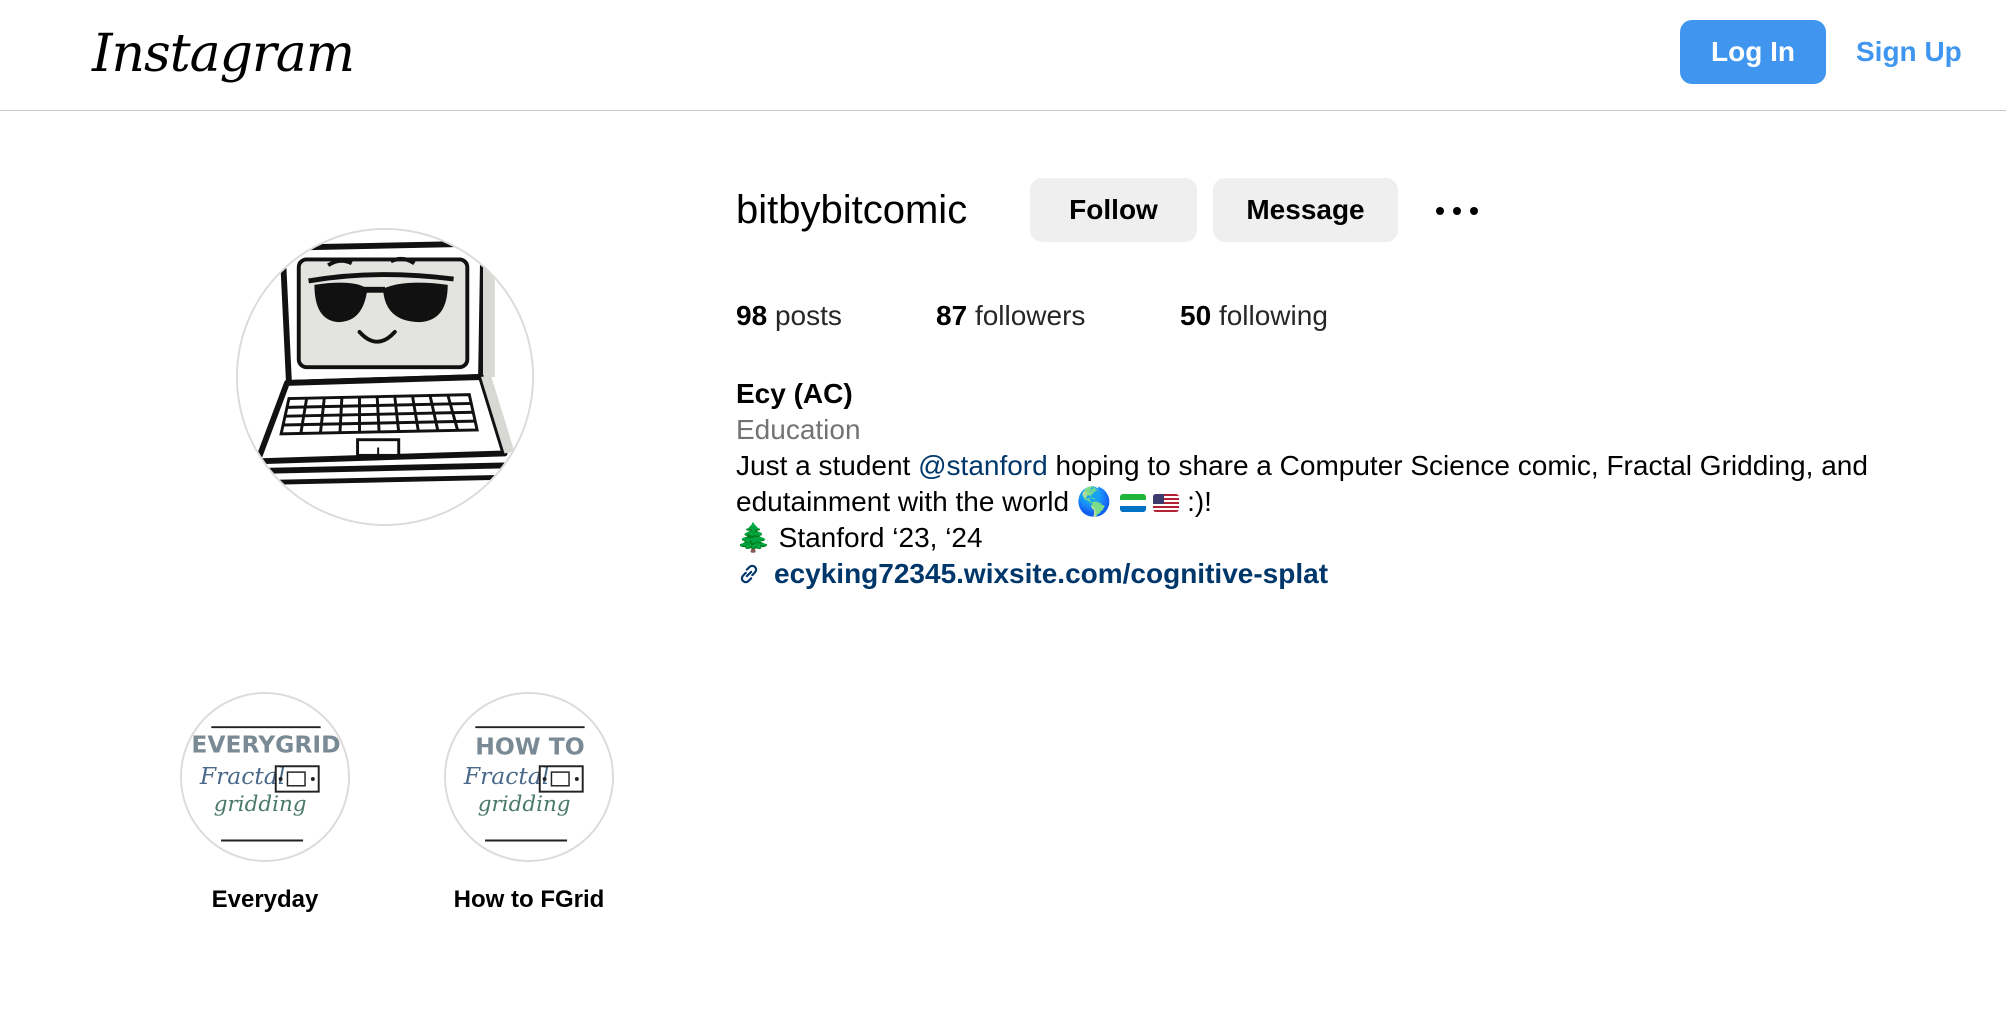 This screenshot has height=1010, width=2006. Describe the element at coordinates (1356, 502) in the screenshot. I see `bio-line-2: edutainment with the world 🌎 :)!` at that location.